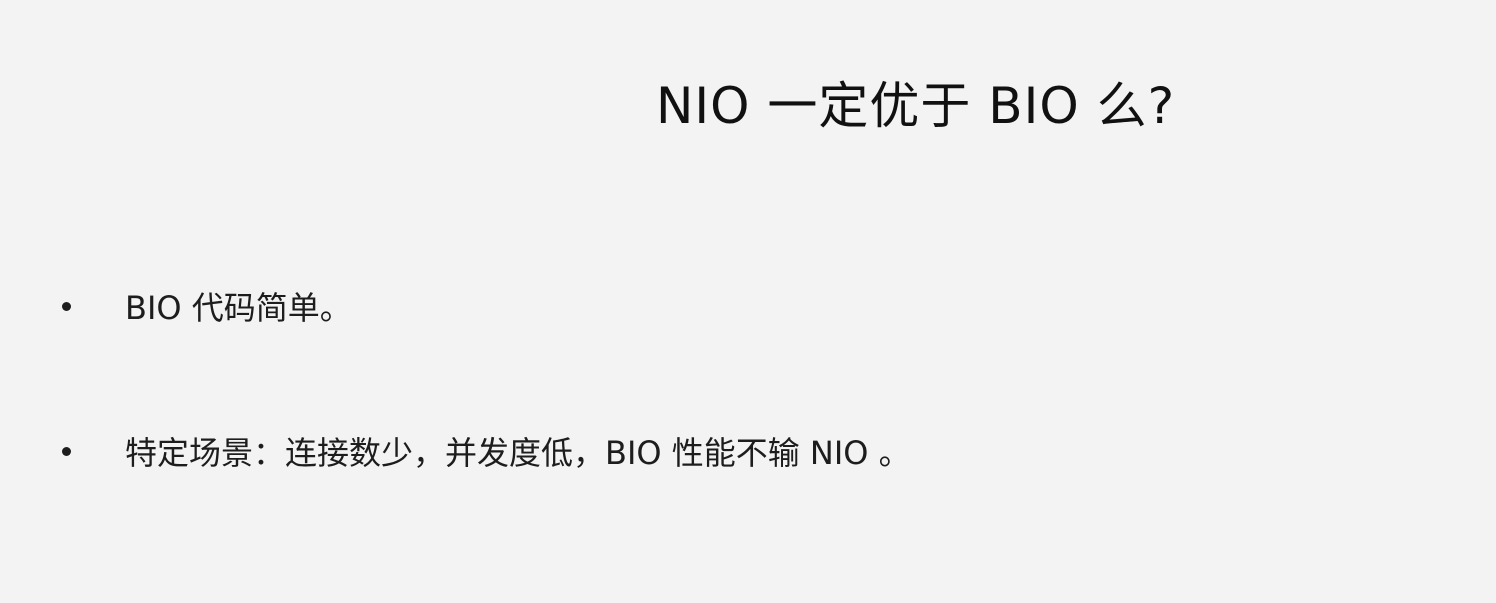 This screenshot has width=1496, height=603. I want to click on list-item: BIO 代码简单。, so click(486, 306).